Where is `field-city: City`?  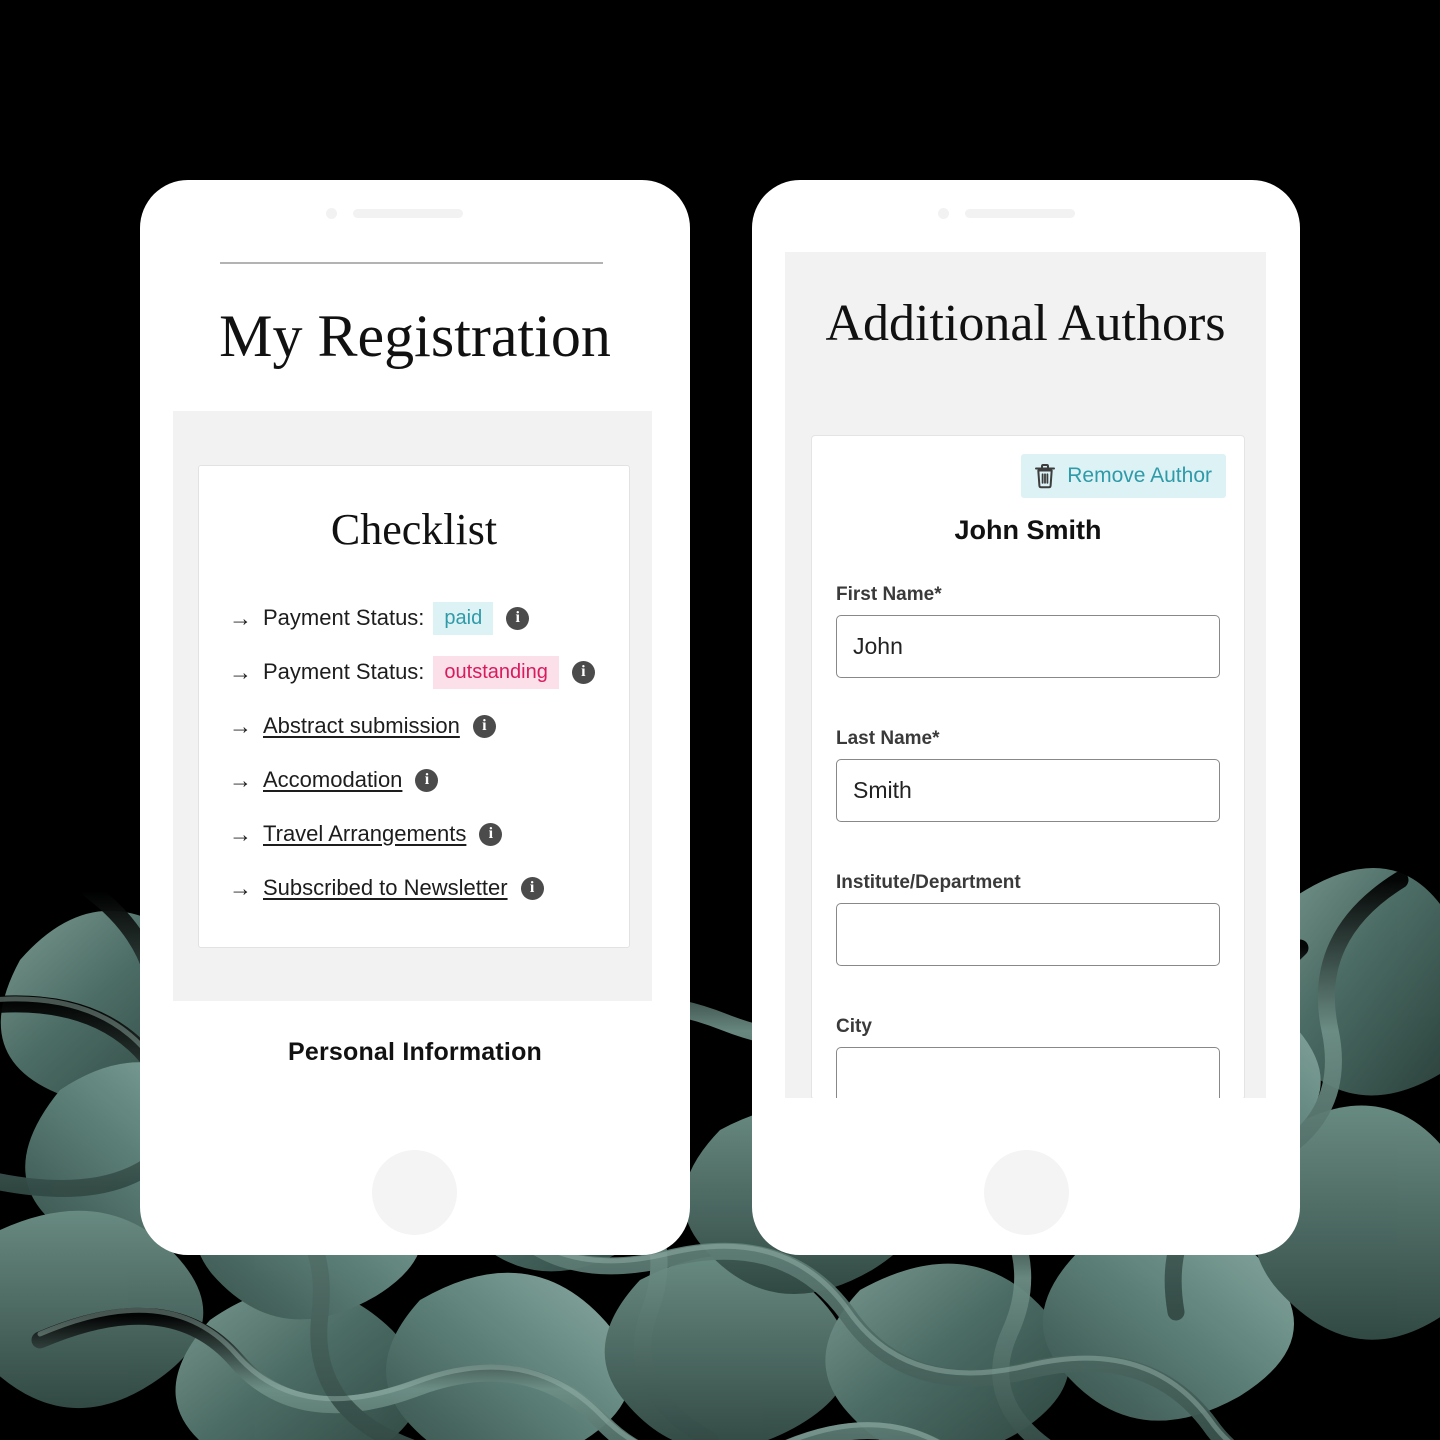
field-city: City is located at coordinates (1028, 1057).